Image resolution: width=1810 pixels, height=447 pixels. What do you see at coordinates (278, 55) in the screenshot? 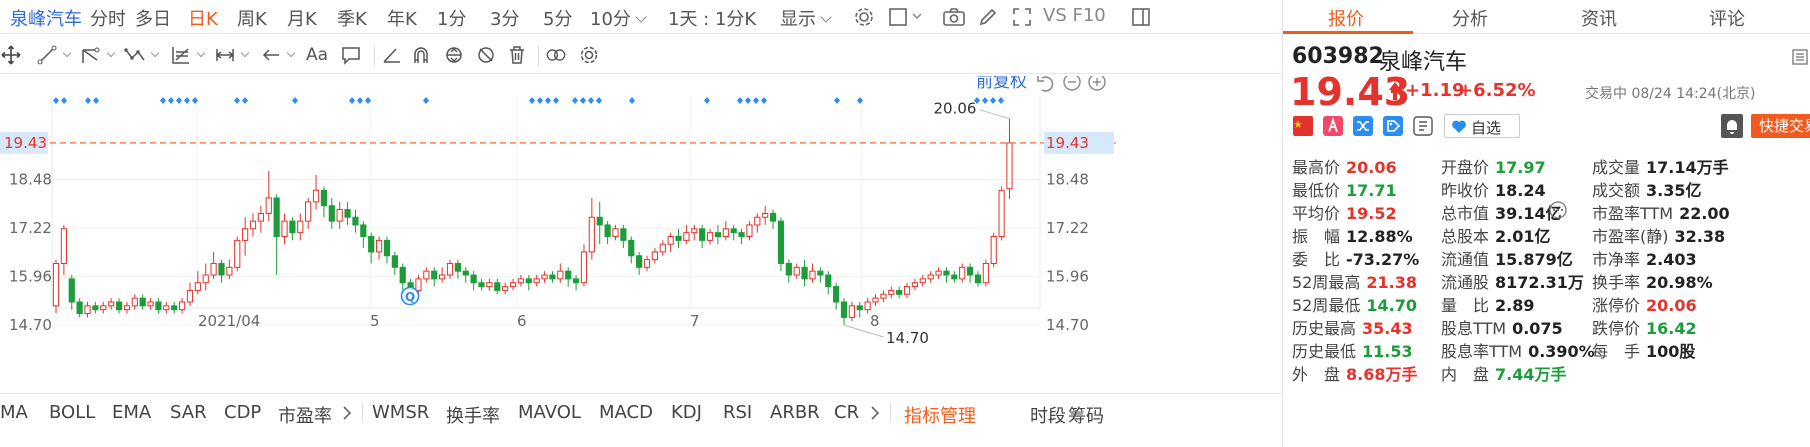
I see `arrow-tool-icon` at bounding box center [278, 55].